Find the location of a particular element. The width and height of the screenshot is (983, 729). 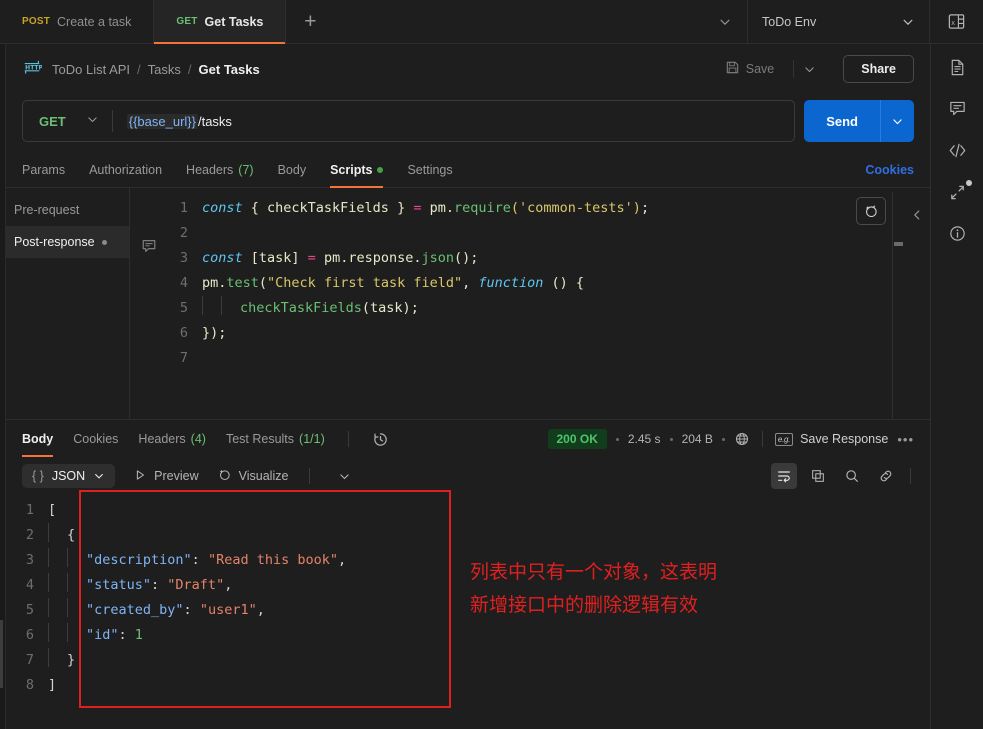

tab-headers: Headers (7) is located at coordinates (220, 170).